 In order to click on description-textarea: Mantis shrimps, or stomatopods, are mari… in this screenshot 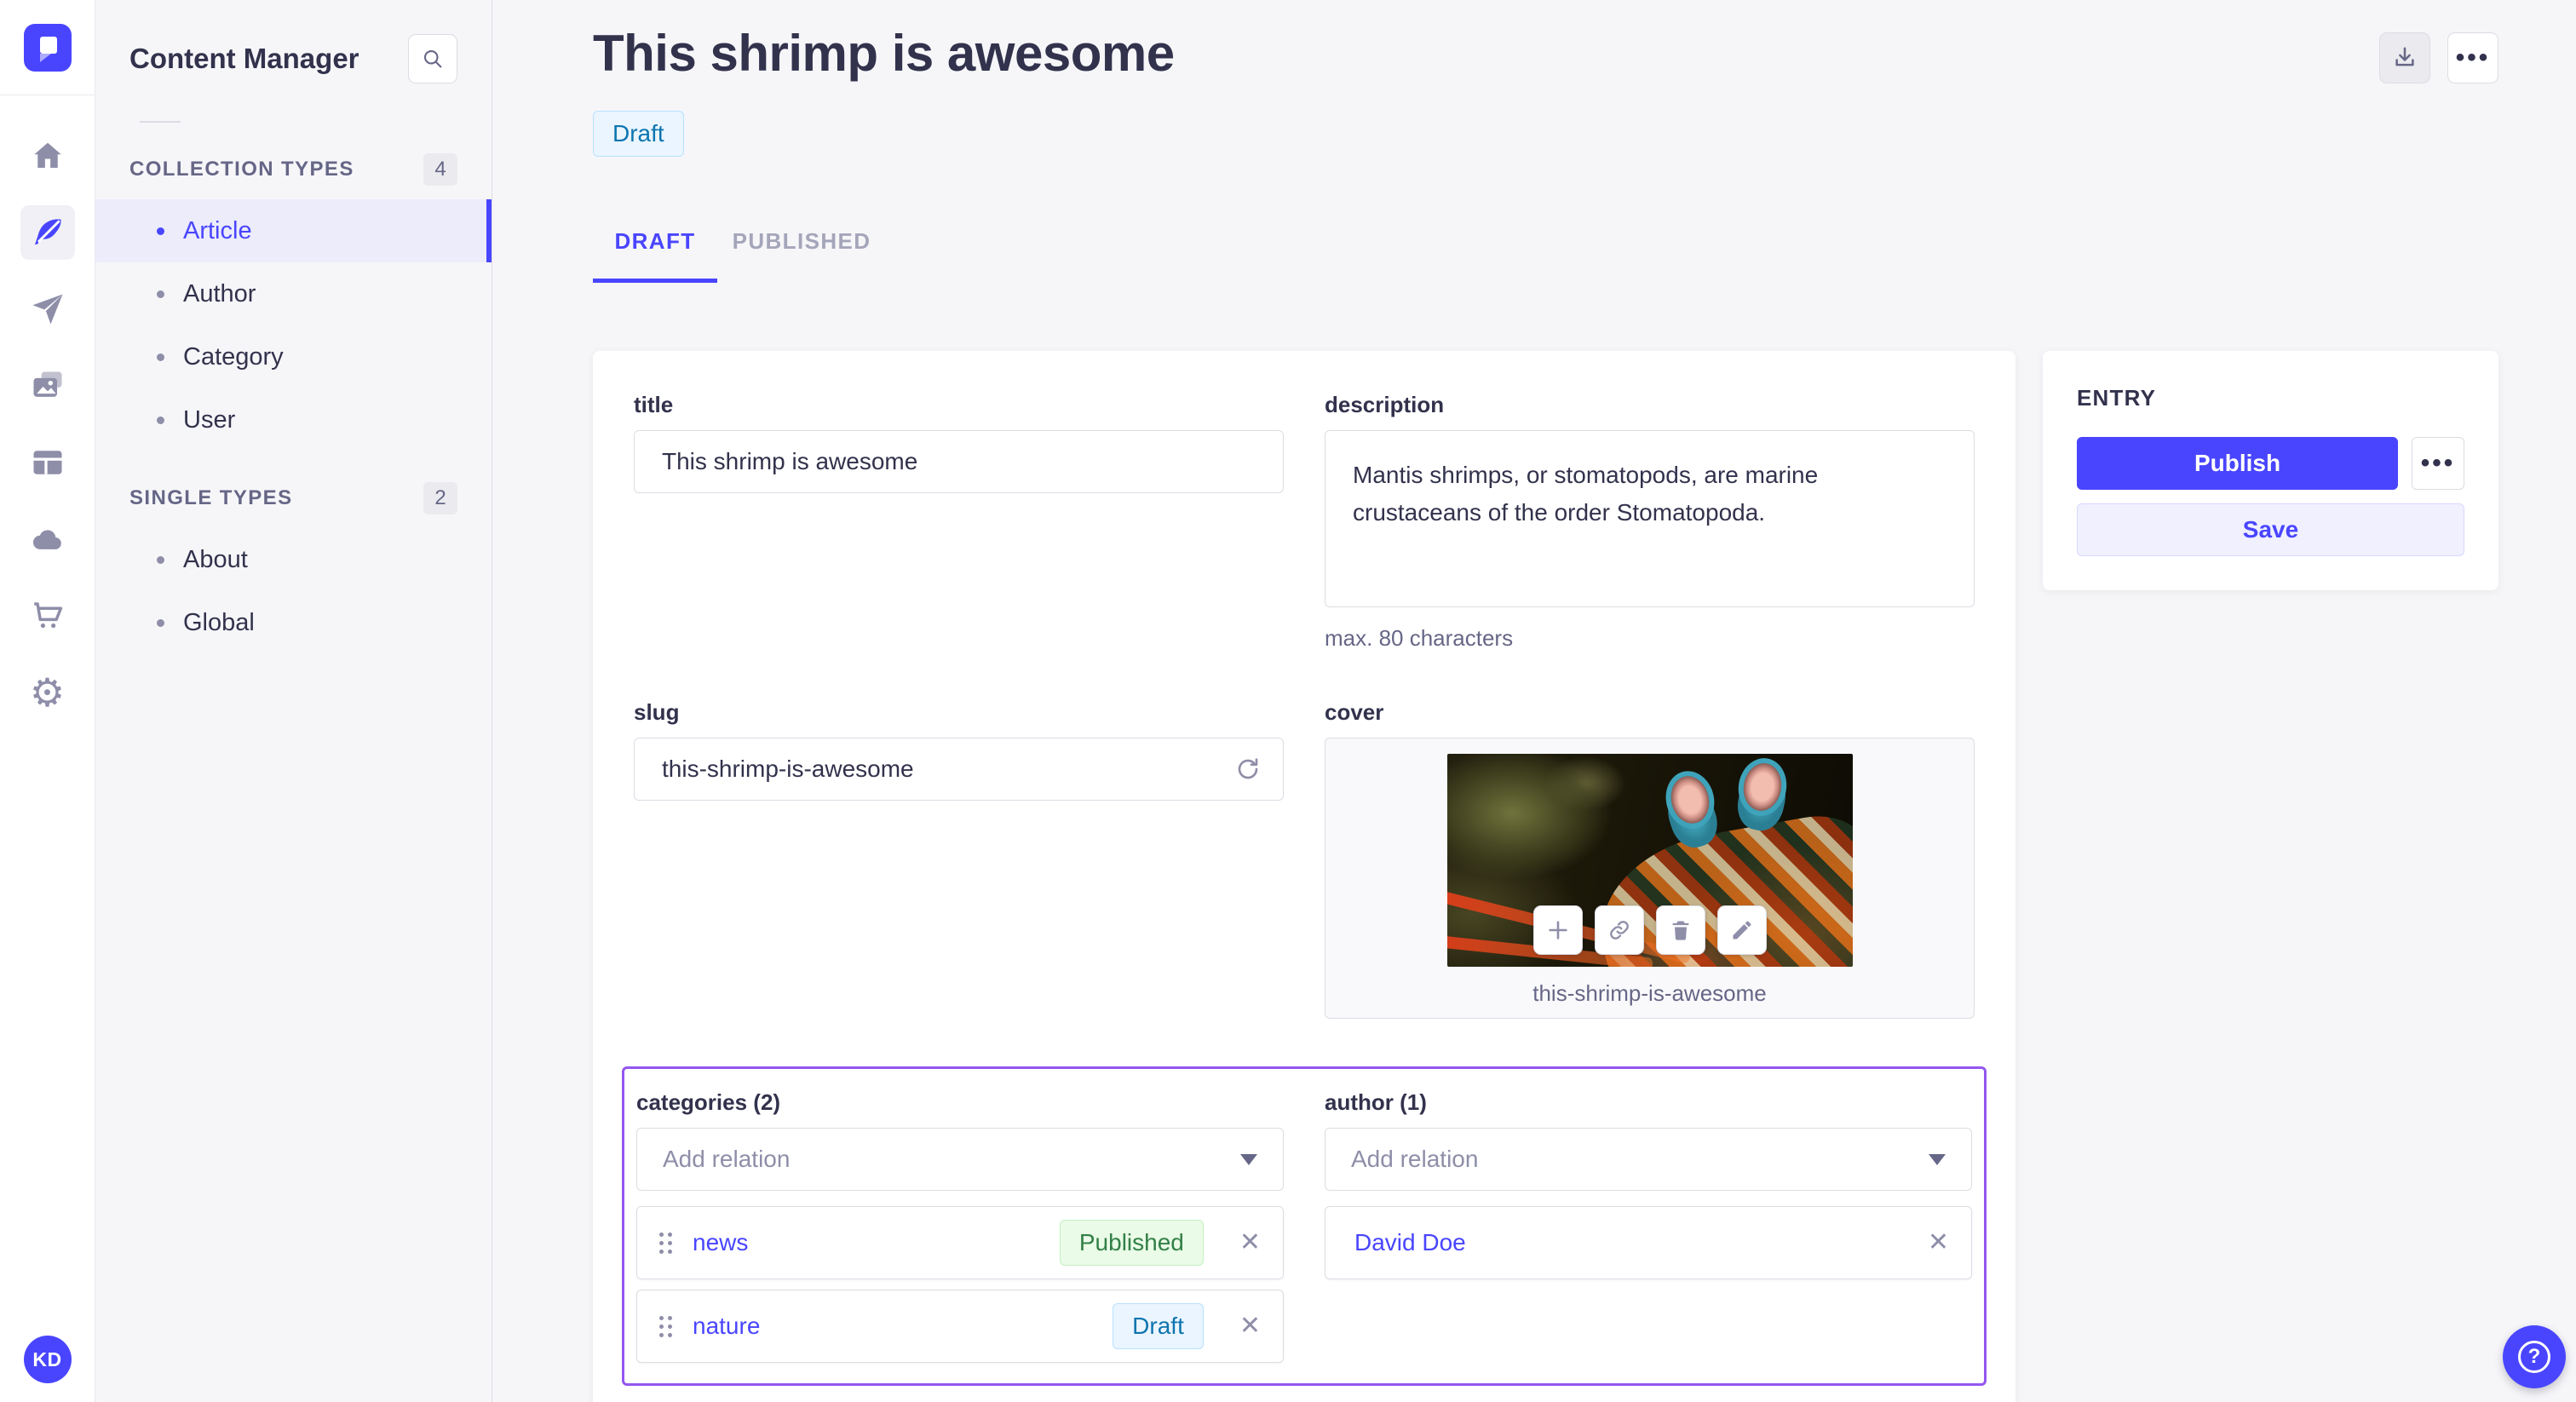, I will do `click(1650, 518)`.